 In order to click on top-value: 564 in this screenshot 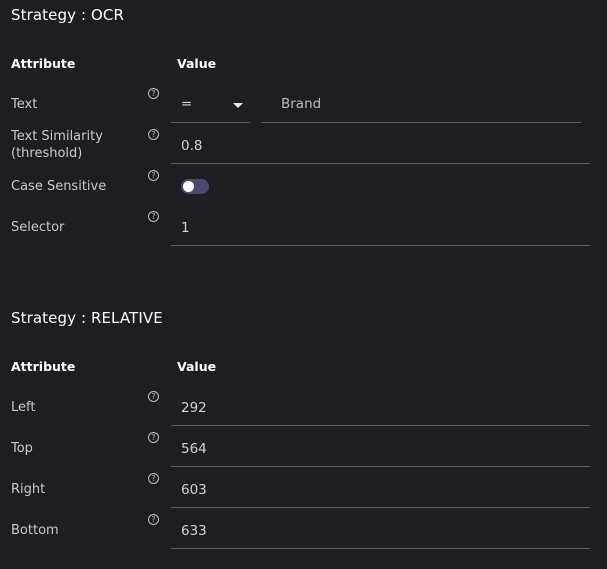, I will do `click(194, 449)`.